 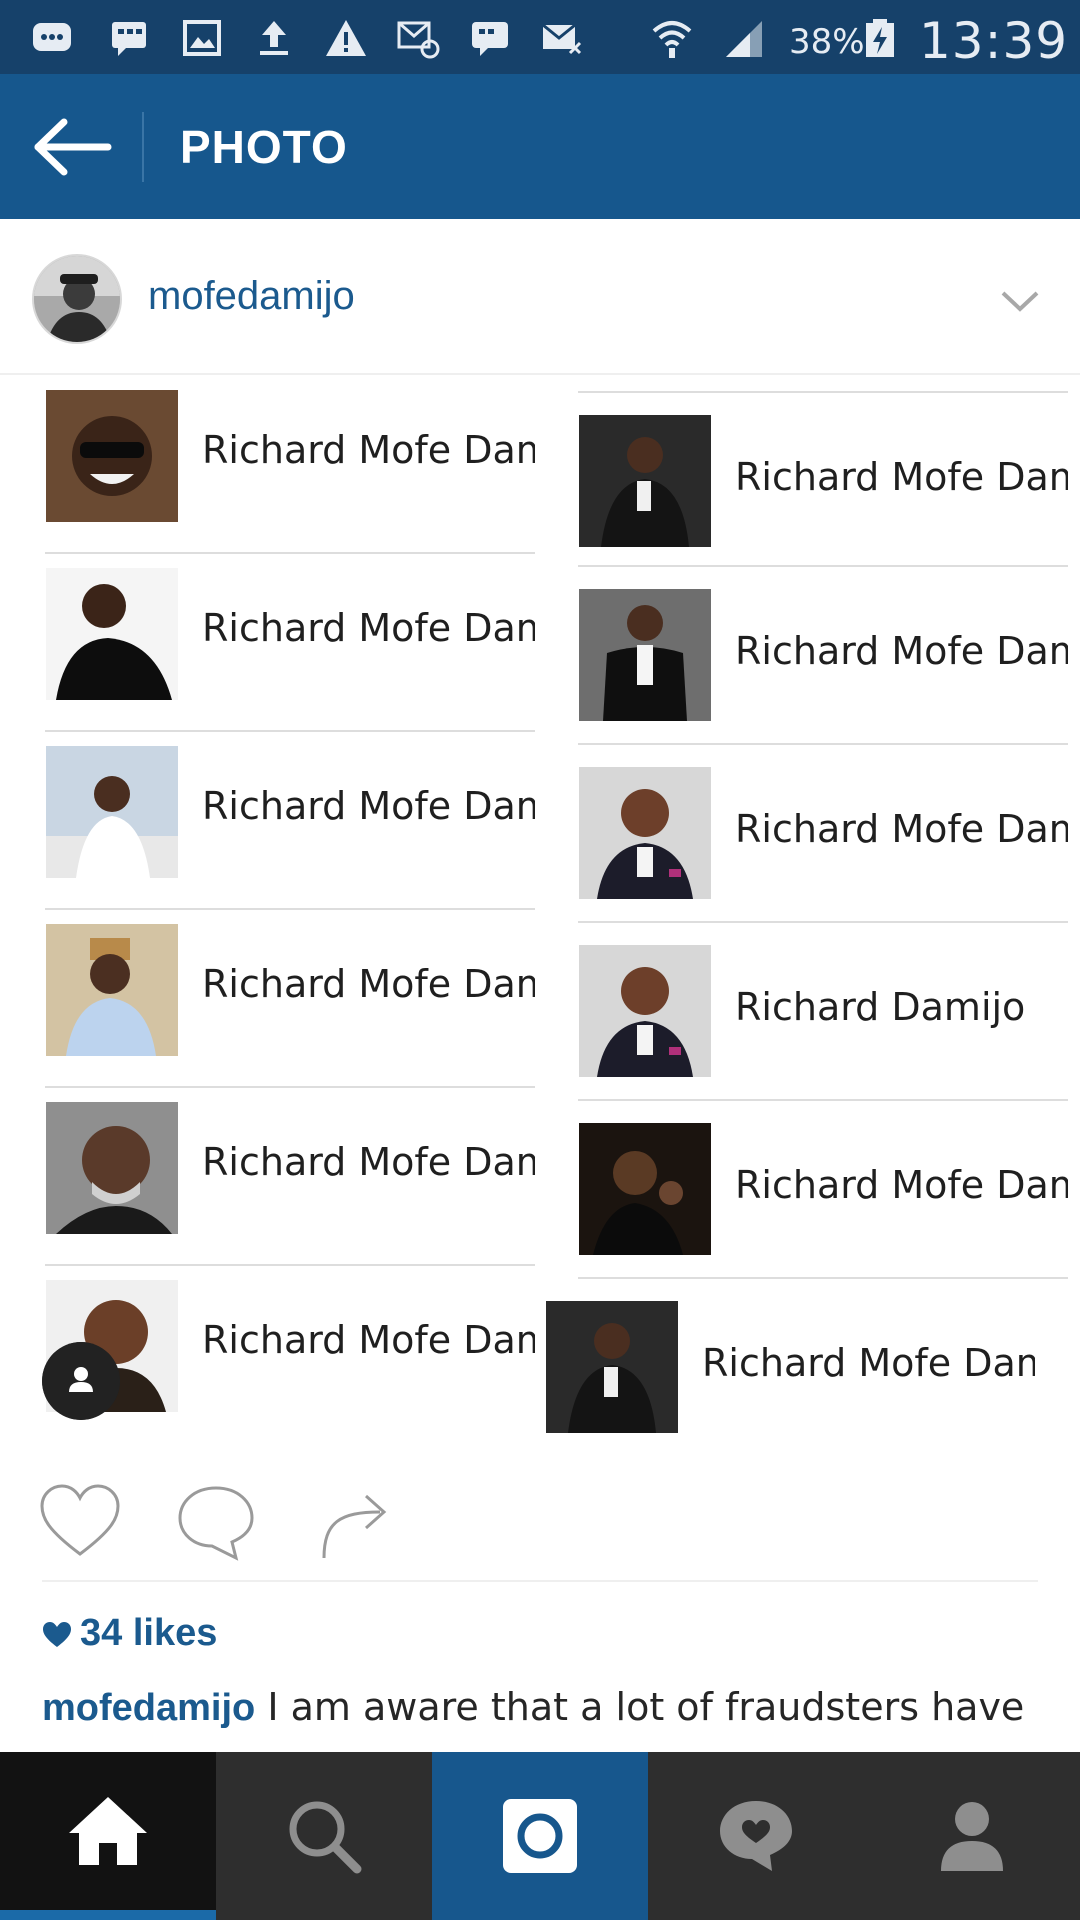 What do you see at coordinates (352, 1522) in the screenshot?
I see `share-icon` at bounding box center [352, 1522].